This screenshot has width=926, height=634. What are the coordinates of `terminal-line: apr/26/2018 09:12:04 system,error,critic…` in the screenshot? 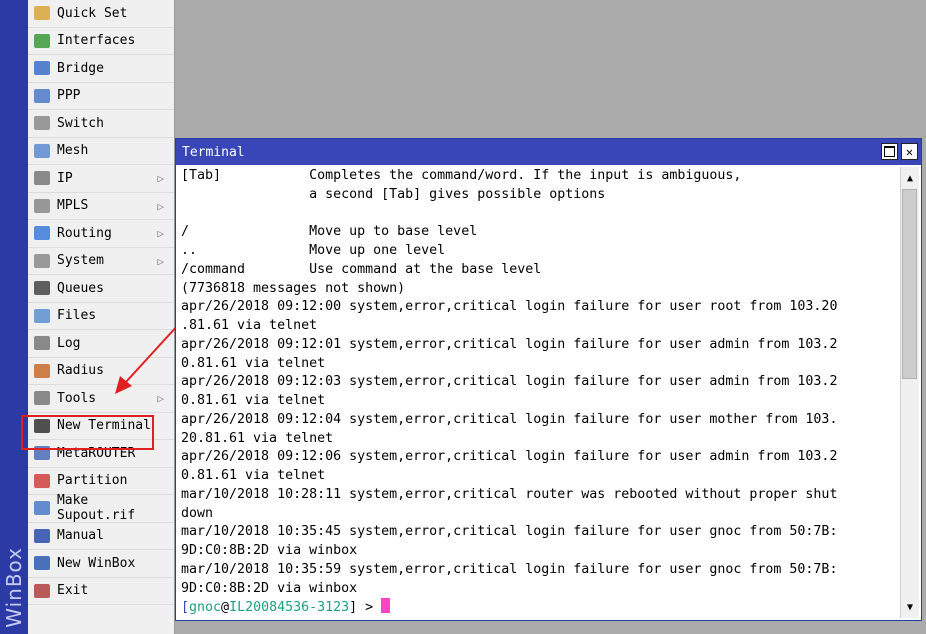 It's located at (509, 419).